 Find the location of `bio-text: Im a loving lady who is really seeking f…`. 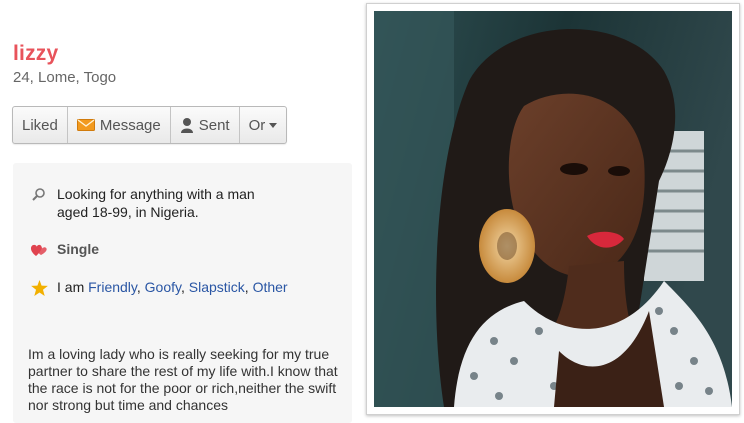

bio-text: Im a loving lady who is really seeking f… is located at coordinates (183, 379).